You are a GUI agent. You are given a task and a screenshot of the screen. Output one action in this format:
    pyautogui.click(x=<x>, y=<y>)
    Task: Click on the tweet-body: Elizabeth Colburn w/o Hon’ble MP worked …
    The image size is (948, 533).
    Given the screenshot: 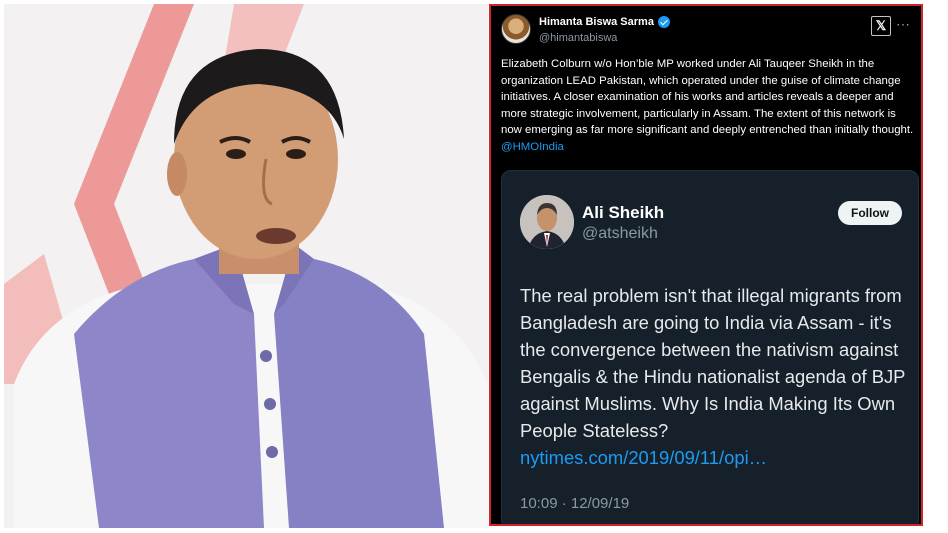 What is the action you would take?
    pyautogui.click(x=707, y=97)
    